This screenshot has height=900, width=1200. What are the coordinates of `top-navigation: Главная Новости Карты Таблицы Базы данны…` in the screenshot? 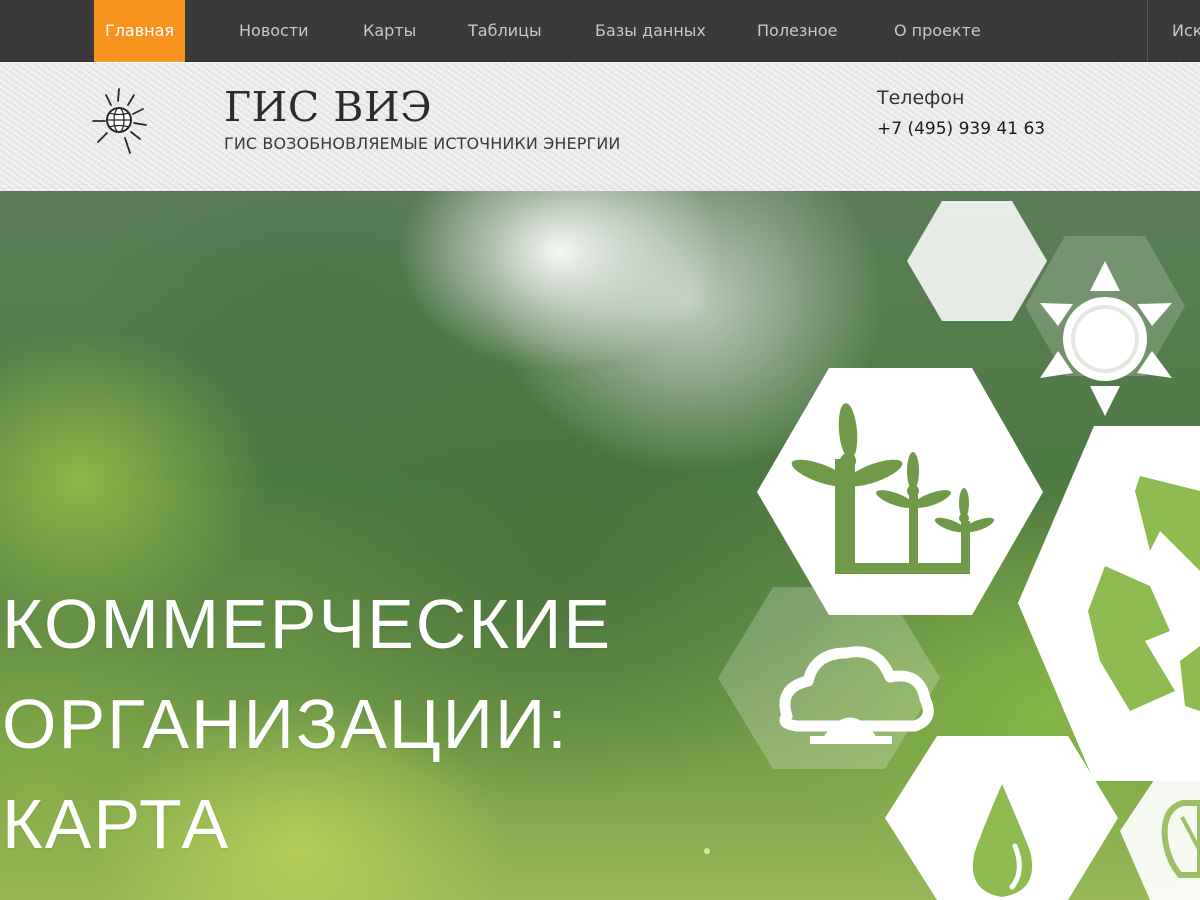 It's located at (600, 31).